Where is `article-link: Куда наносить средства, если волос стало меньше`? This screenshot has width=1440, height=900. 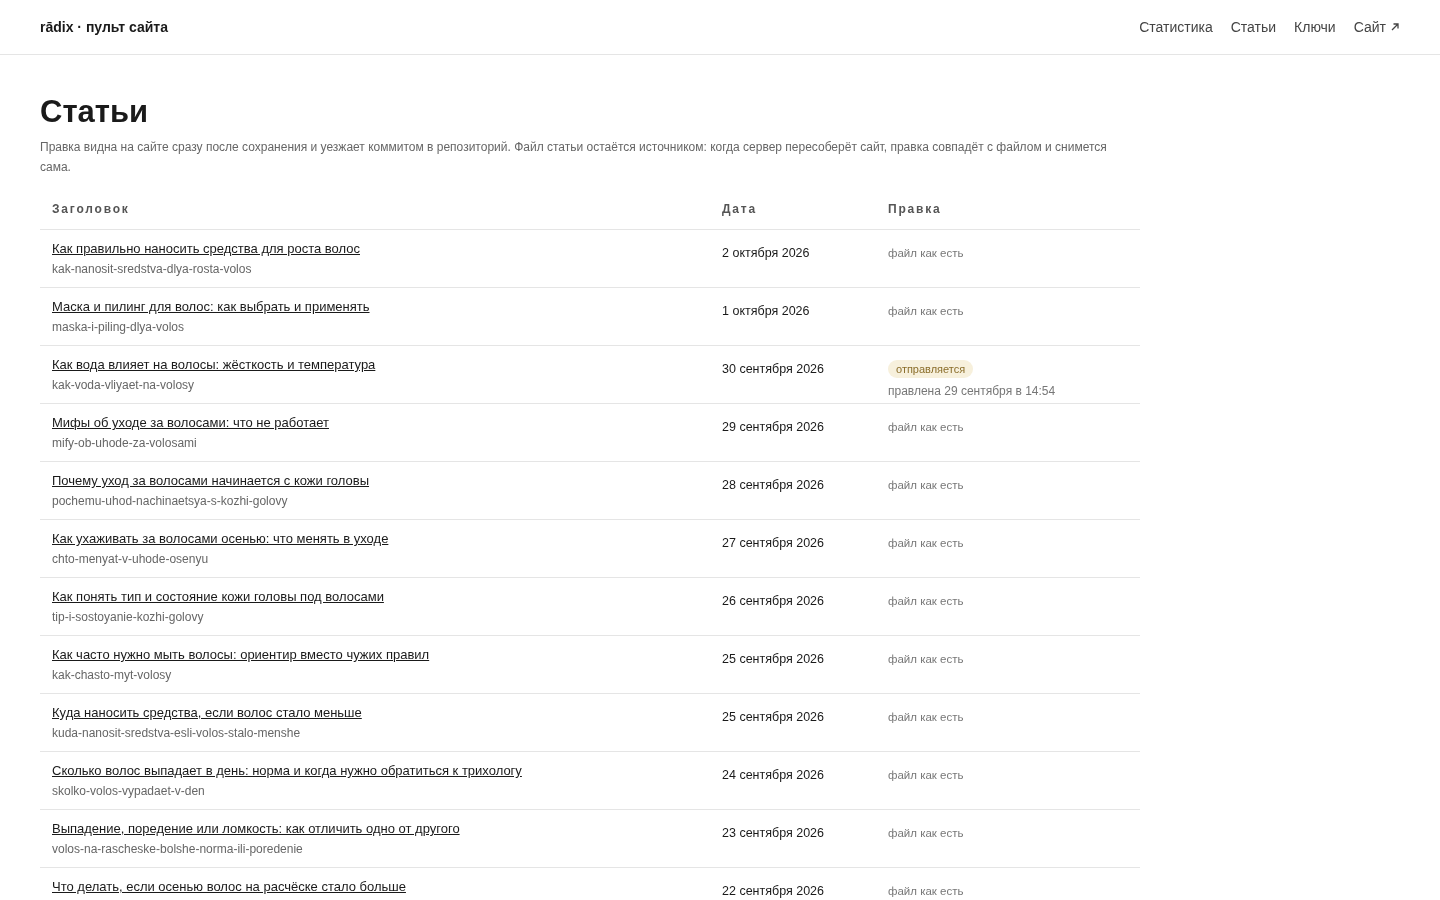 article-link: Куда наносить средства, если волос стало меньше is located at coordinates (207, 713).